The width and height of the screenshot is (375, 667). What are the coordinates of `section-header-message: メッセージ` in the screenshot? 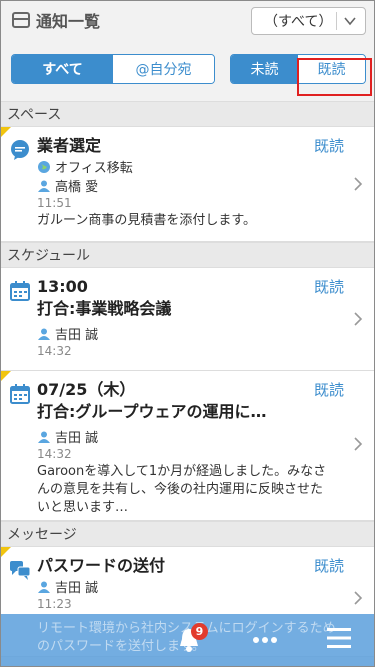 It's located at (187, 534).